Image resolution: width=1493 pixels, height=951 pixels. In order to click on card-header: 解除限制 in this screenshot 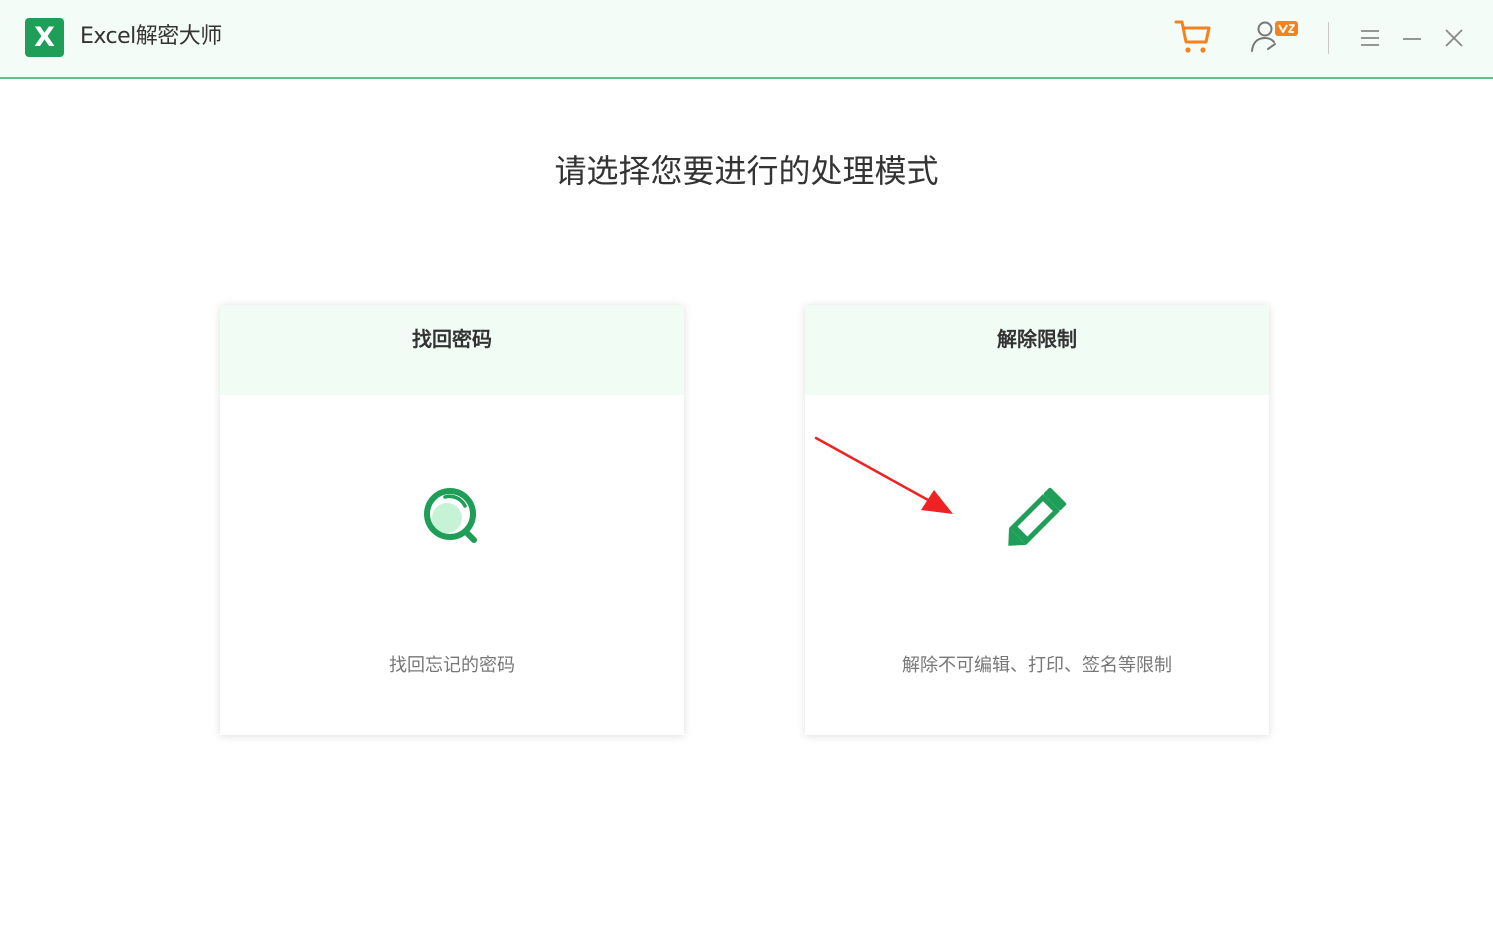, I will do `click(1037, 350)`.